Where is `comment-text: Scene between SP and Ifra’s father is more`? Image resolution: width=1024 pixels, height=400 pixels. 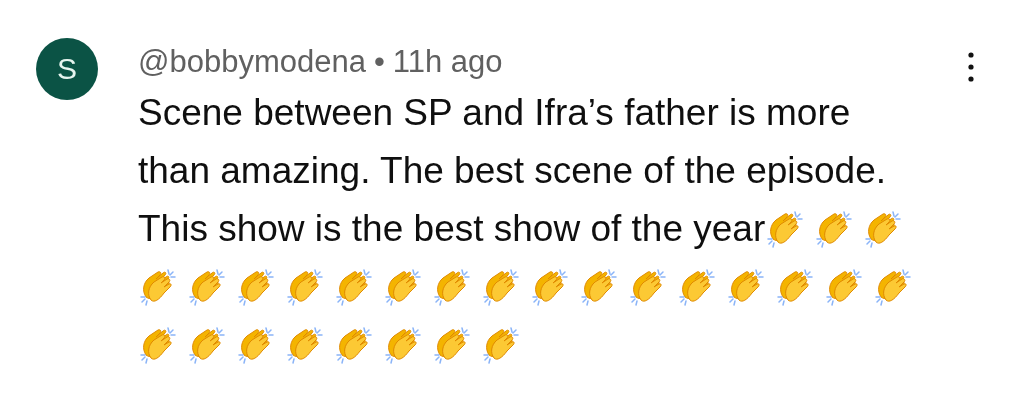
comment-text: Scene between SP and Ifra’s father is more is located at coordinates (494, 113).